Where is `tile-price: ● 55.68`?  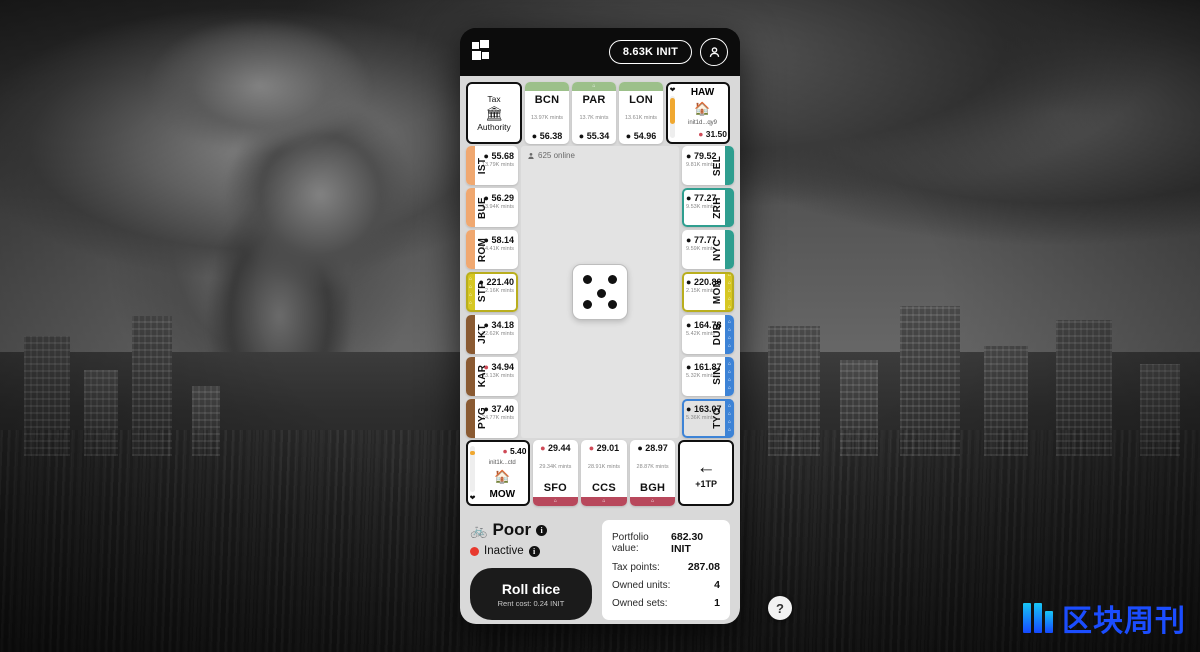
tile-price: ● 55.68 is located at coordinates (498, 156).